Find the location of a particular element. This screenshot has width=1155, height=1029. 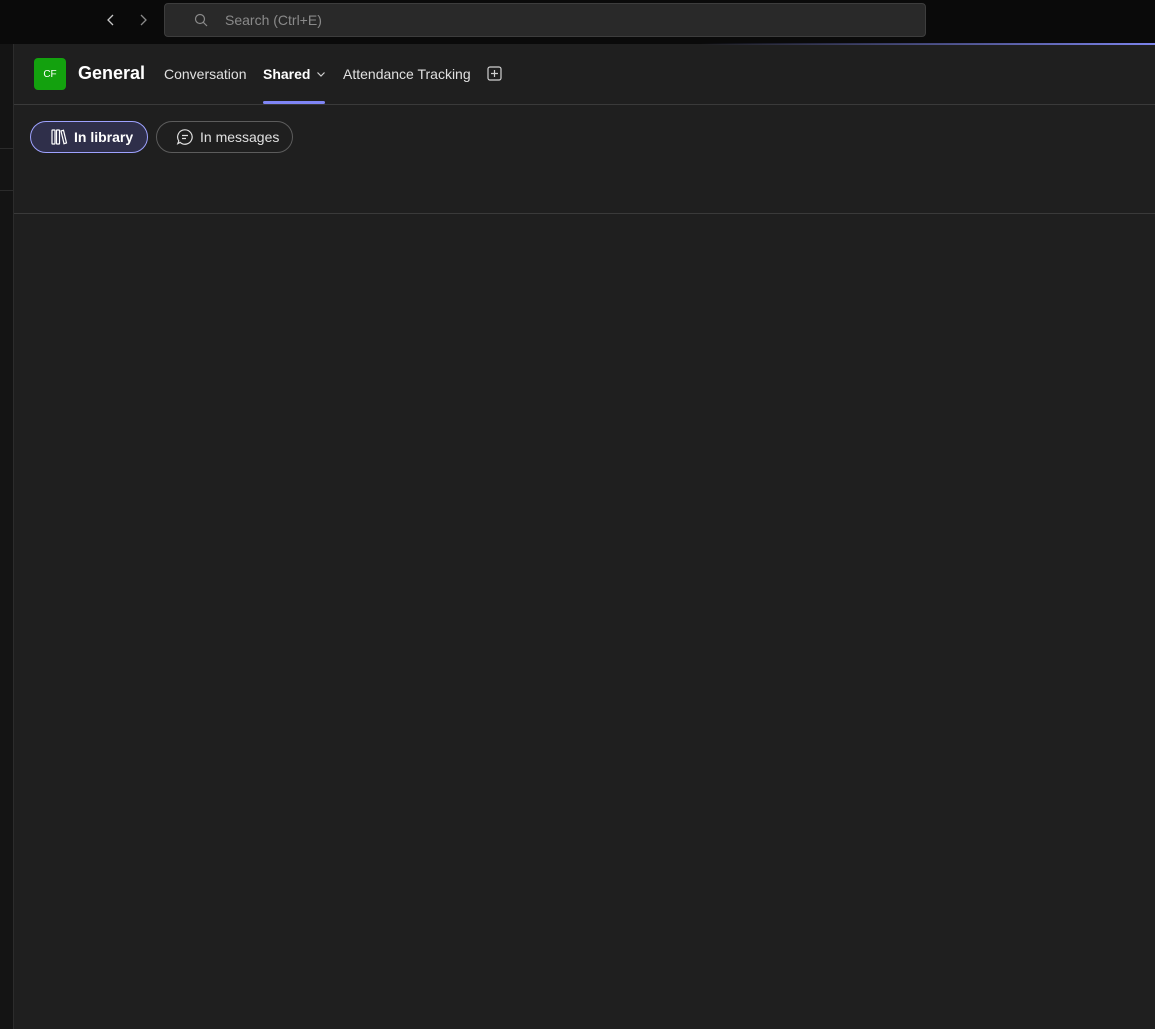

left-rail is located at coordinates (7, 536).